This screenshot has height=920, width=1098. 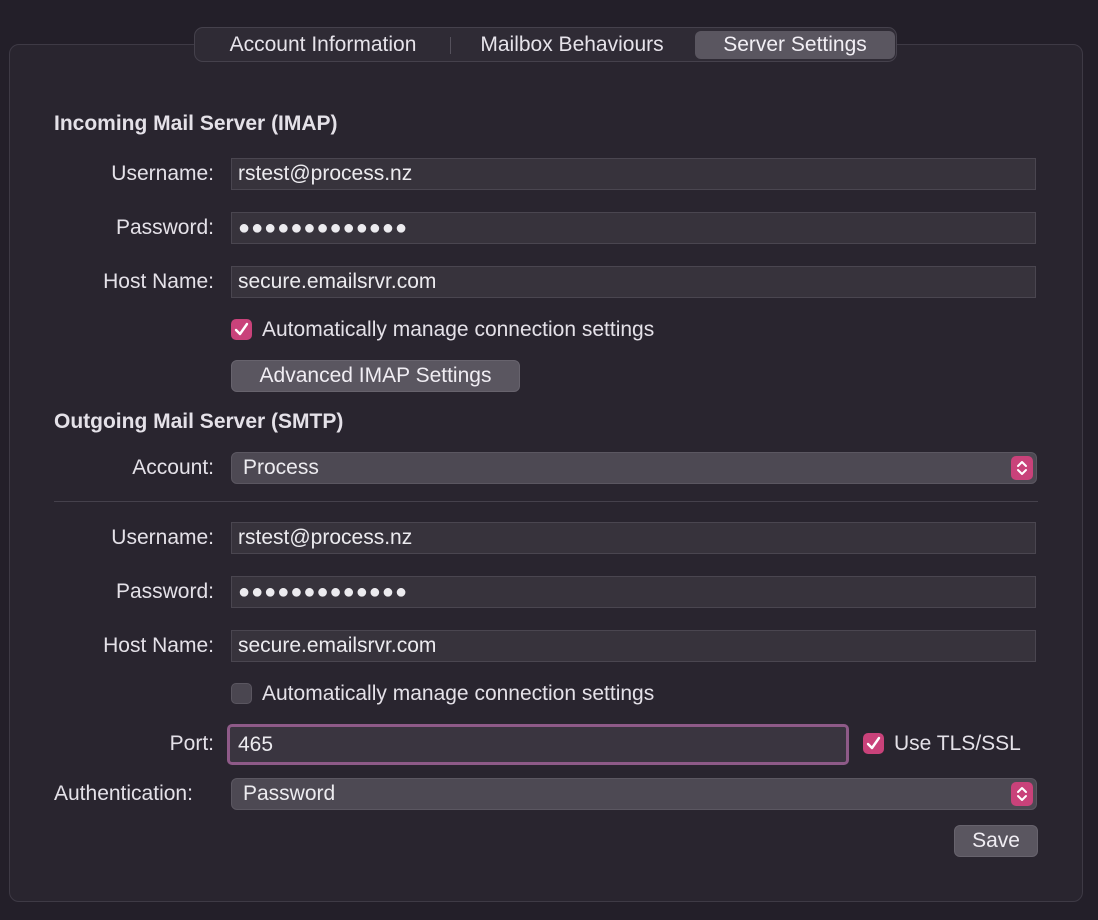 I want to click on tab-separator, so click(x=450, y=45).